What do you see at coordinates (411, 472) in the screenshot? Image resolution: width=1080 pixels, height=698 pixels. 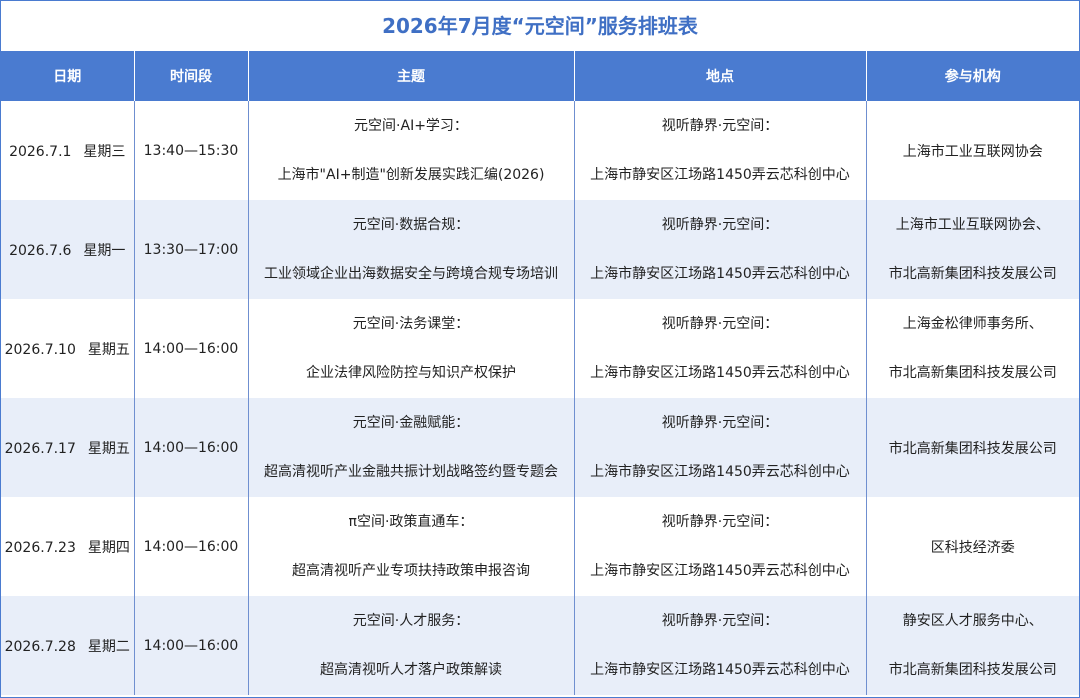 I see `topic-subtitle: 超高清视听产业金融共振计划战略签约暨专题会` at bounding box center [411, 472].